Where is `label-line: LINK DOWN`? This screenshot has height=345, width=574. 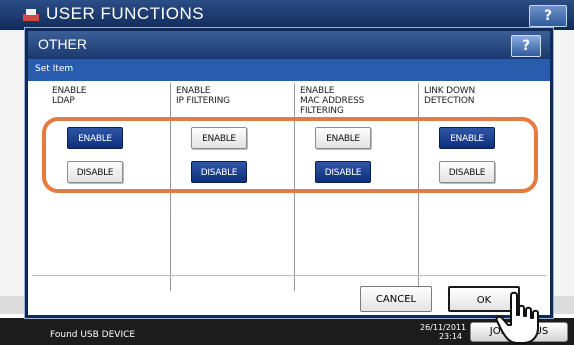
label-line: LINK DOWN is located at coordinates (450, 91).